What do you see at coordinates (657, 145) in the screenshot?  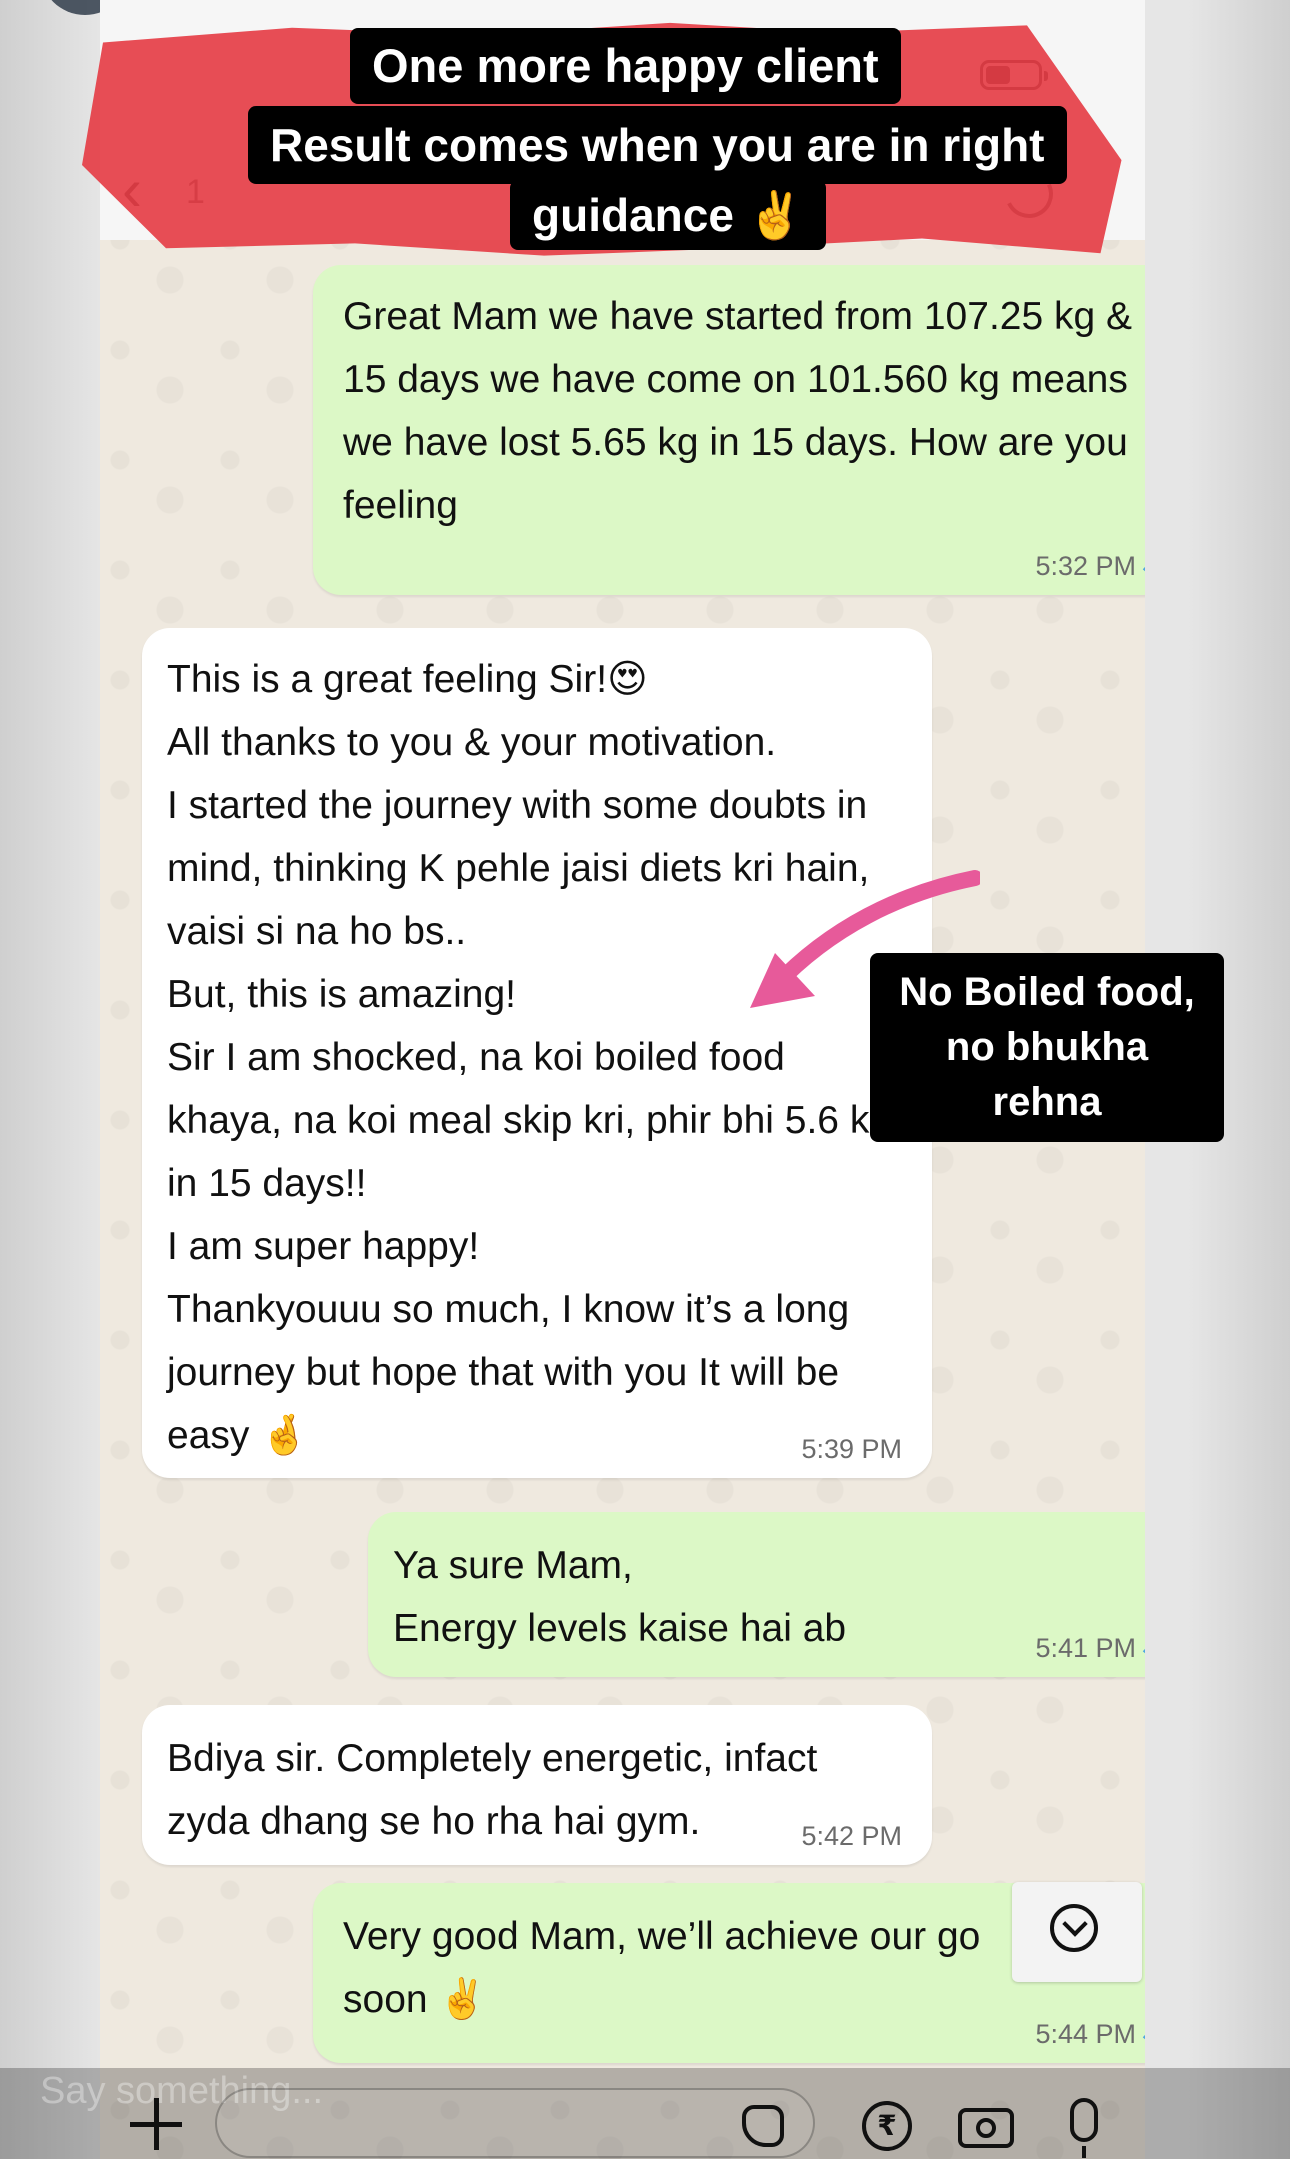 I see `story-caption-line-2: Result comes when you are in right` at bounding box center [657, 145].